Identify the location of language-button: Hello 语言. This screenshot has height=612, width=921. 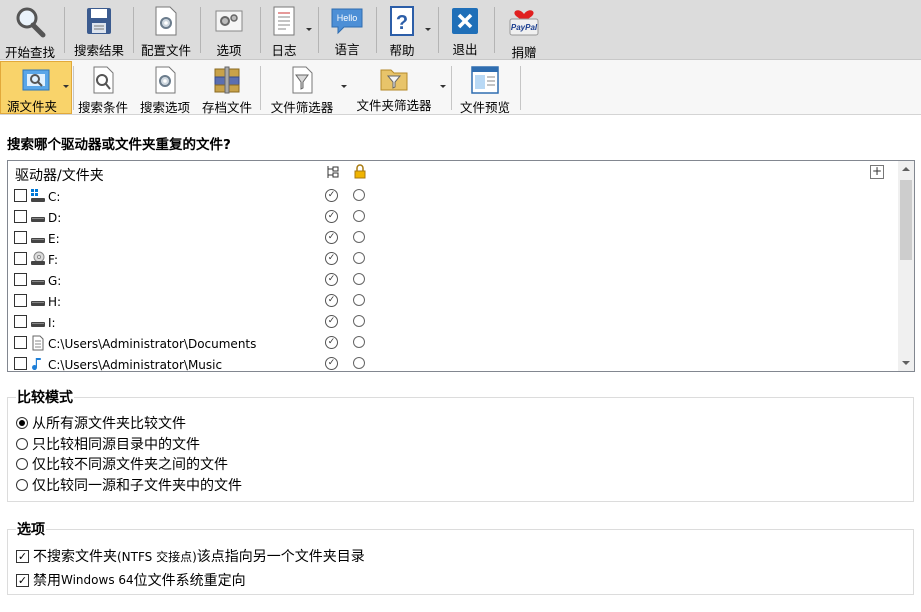
(347, 30).